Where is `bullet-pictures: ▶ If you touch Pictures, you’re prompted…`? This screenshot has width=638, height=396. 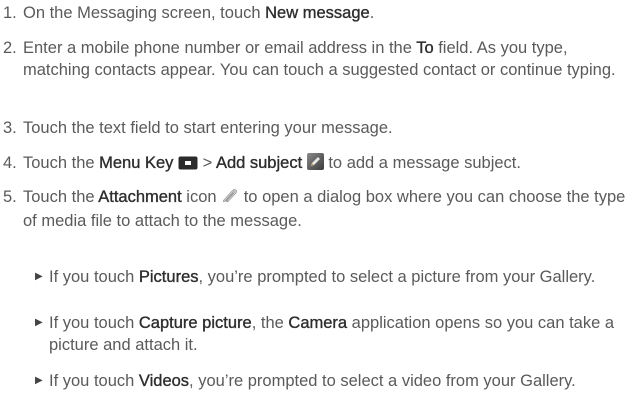 bullet-pictures: ▶ If you touch Pictures, you’re prompted… is located at coordinates (315, 277).